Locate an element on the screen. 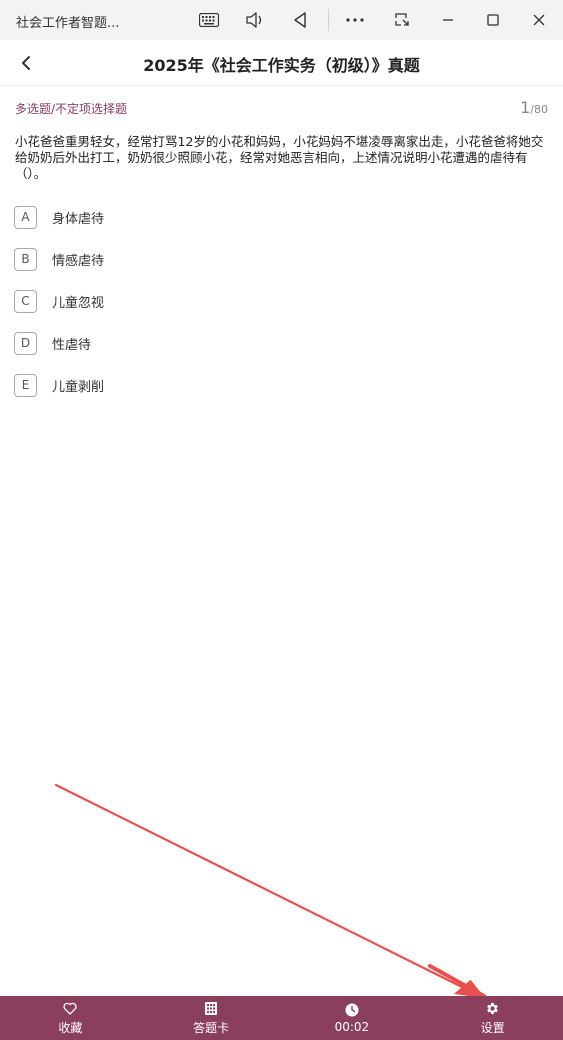 The image size is (563, 1040). screenshot-icon is located at coordinates (402, 20).